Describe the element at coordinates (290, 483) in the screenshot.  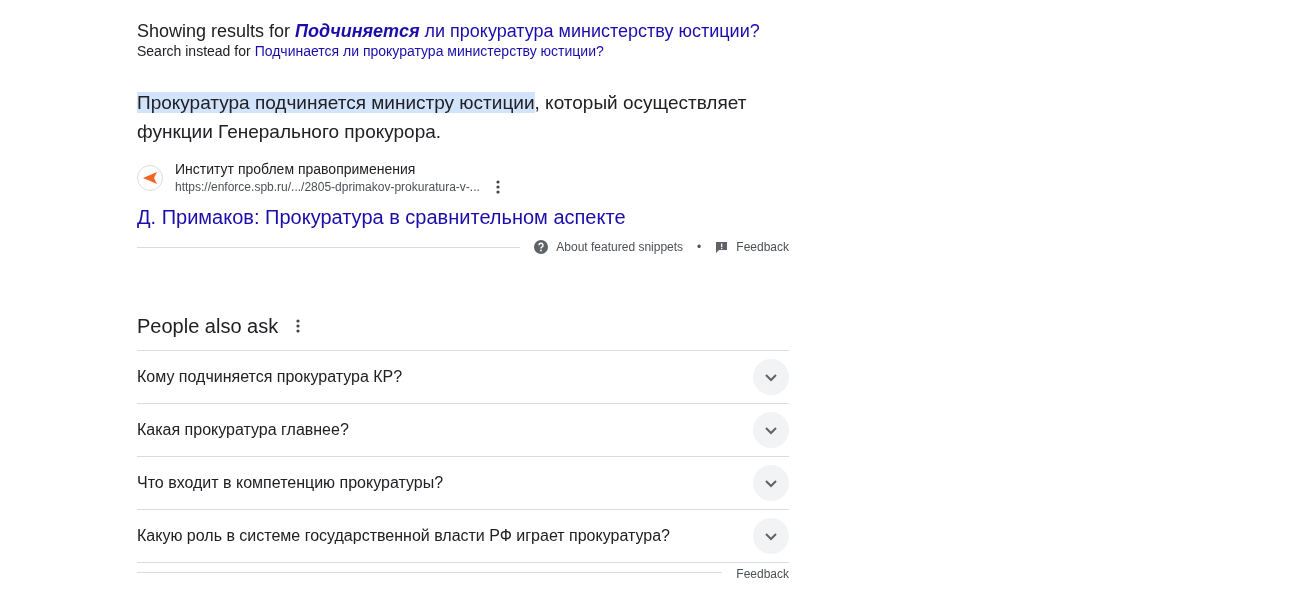
I see `question-text: Что входит в компетенцию прокуратуры?` at that location.